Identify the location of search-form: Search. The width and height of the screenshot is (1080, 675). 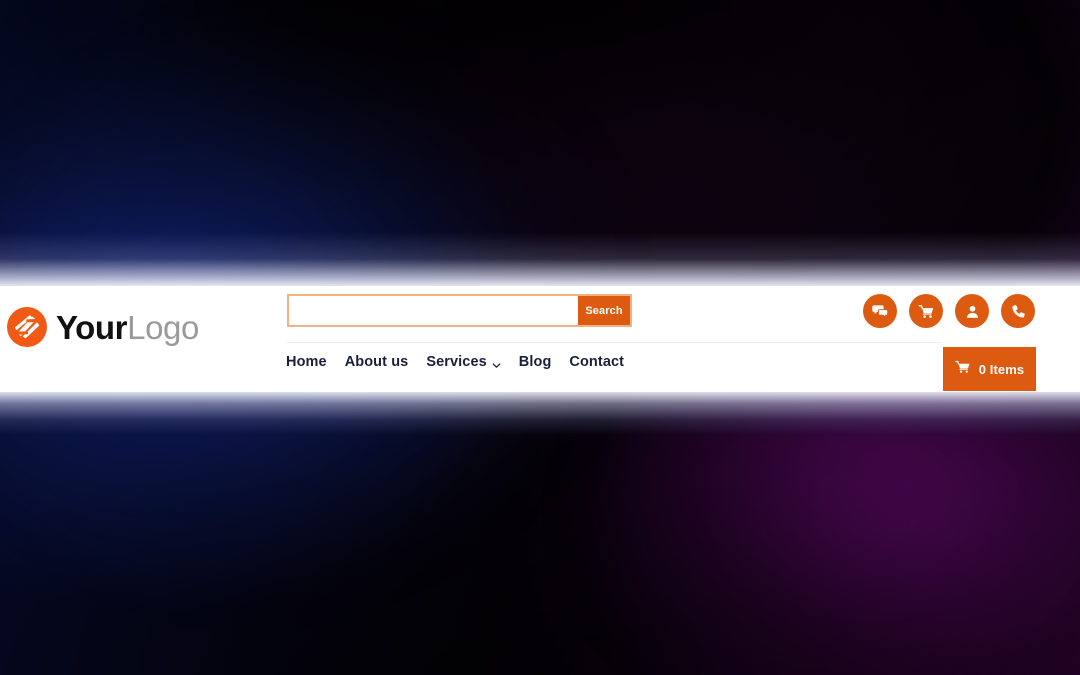
(459, 310).